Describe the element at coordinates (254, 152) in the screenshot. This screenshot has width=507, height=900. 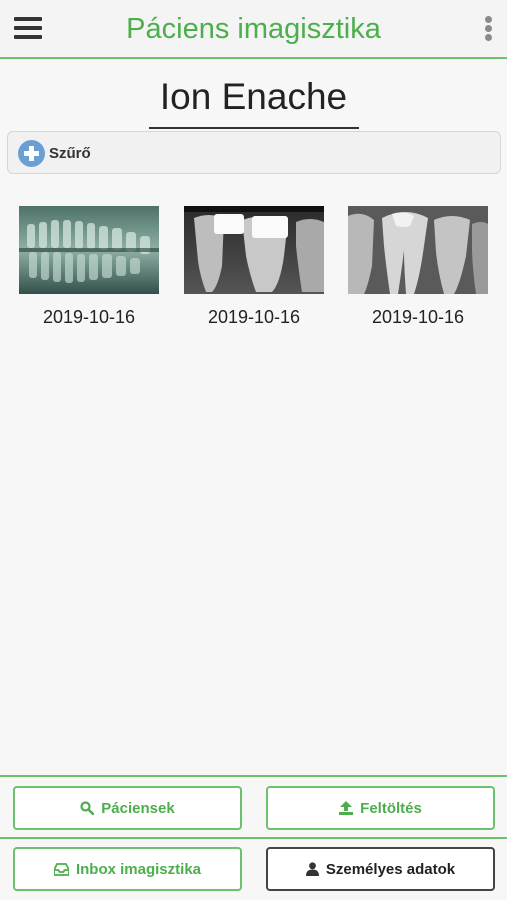
I see `filter-toggle: Szűrő` at that location.